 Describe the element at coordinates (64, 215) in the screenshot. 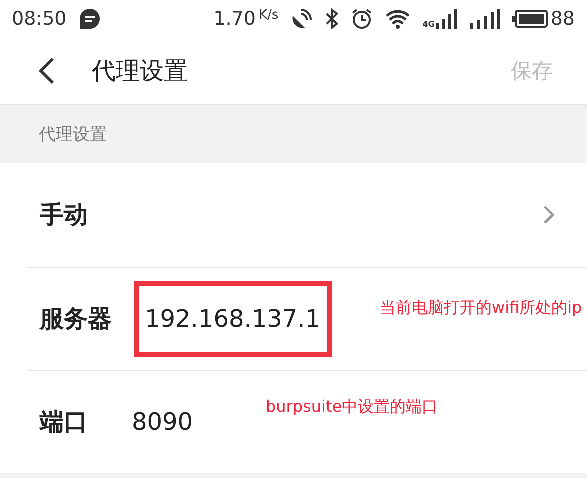

I see `setting-label: 手动` at that location.